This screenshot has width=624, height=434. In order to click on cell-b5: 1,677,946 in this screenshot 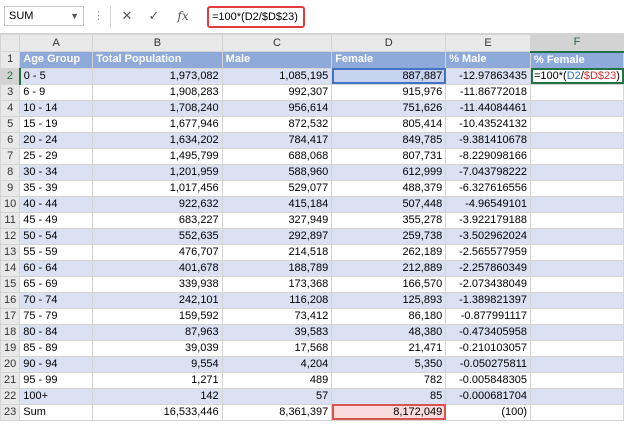, I will do `click(157, 124)`.